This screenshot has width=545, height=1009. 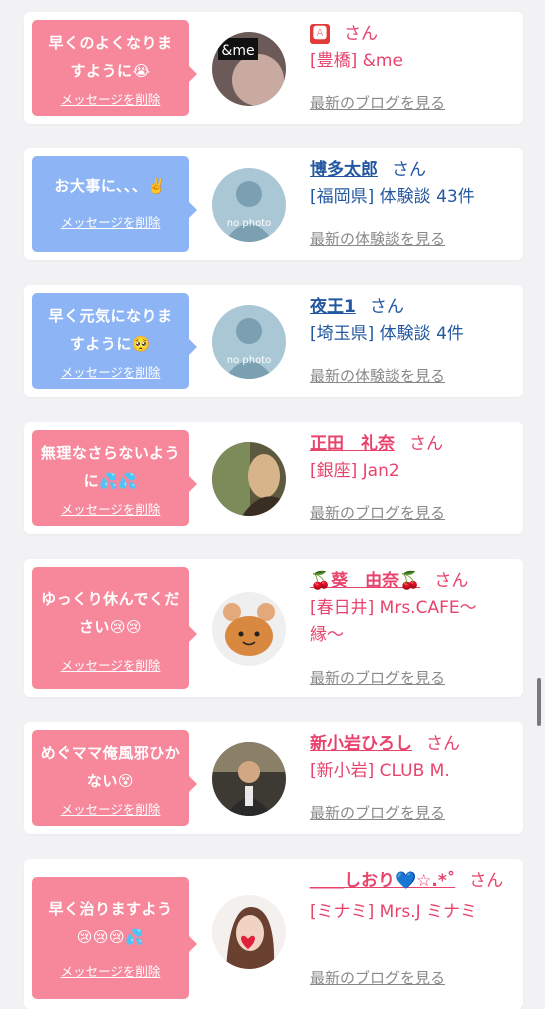 I want to click on sender-shop: [福岡県] 体験談 43件, so click(x=392, y=197).